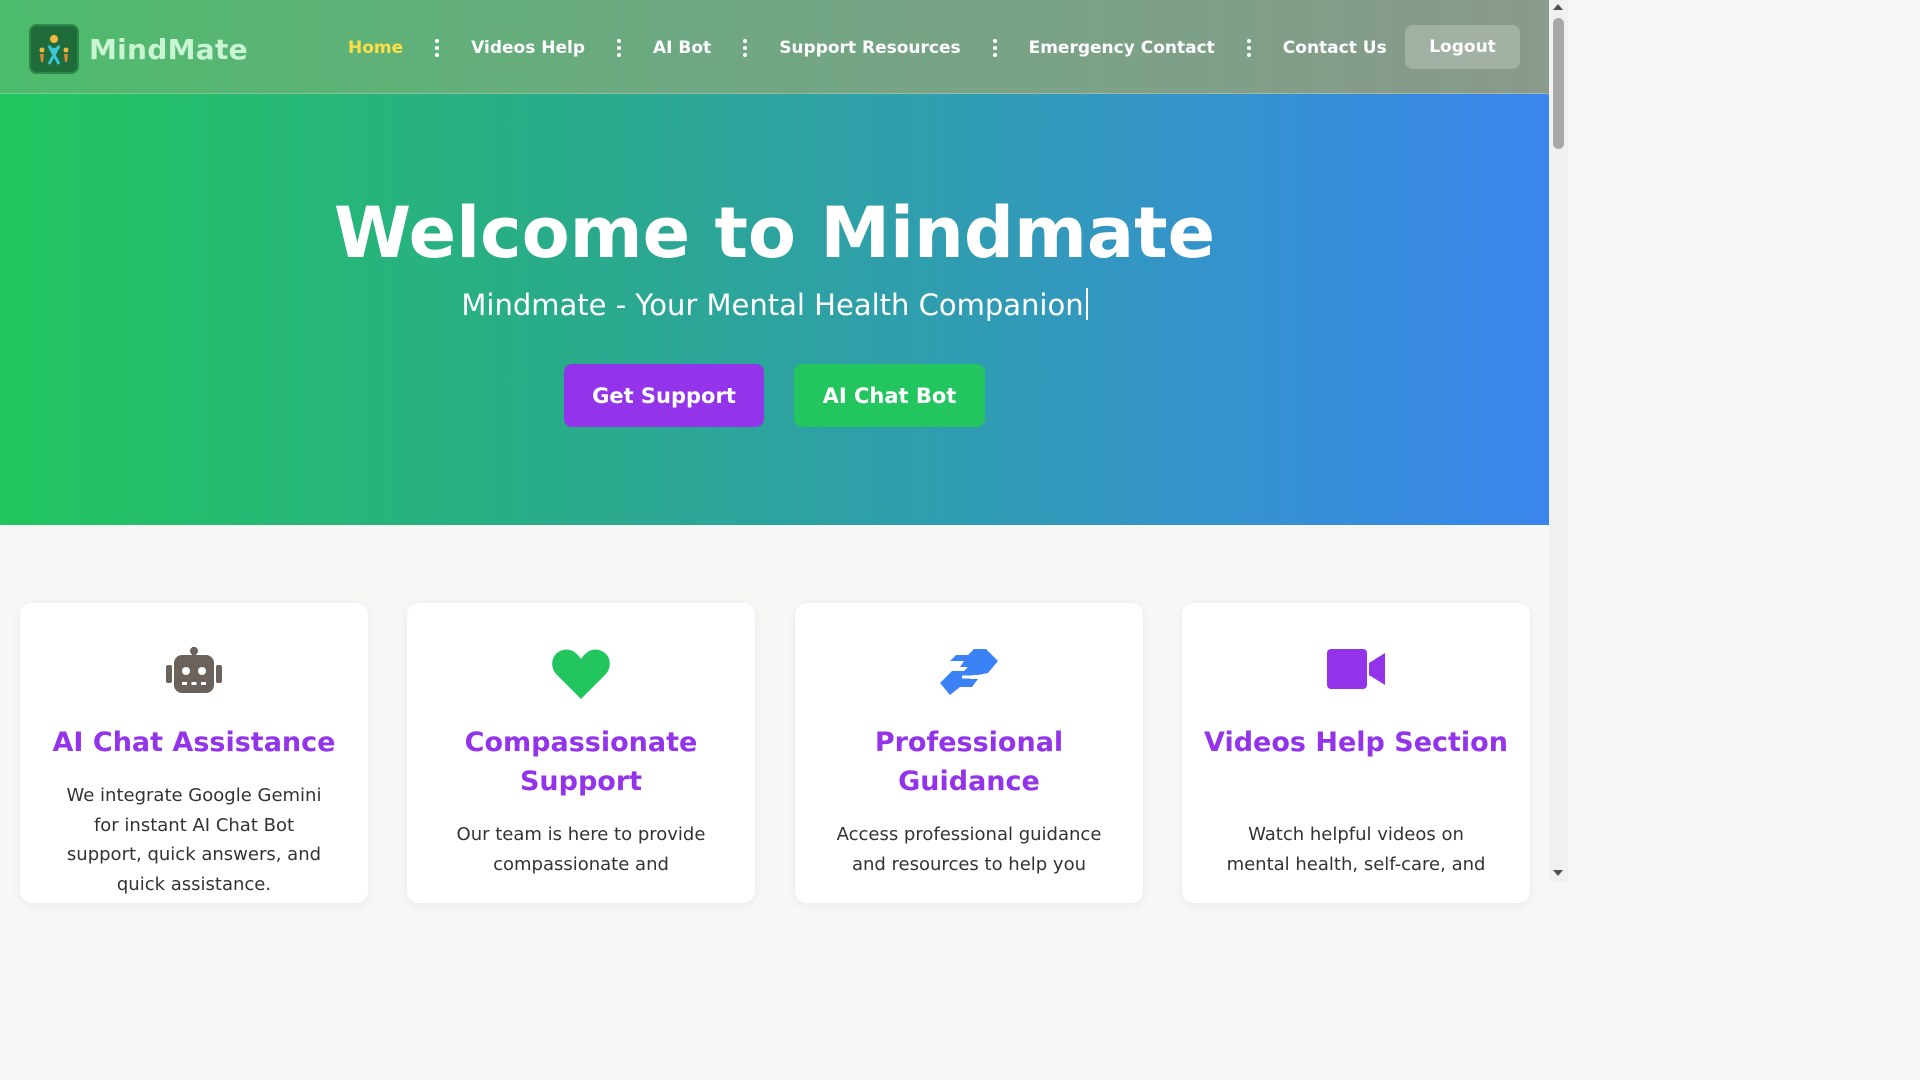 The height and width of the screenshot is (1080, 1920). Describe the element at coordinates (1086, 304) in the screenshot. I see `typing-cursor` at that location.